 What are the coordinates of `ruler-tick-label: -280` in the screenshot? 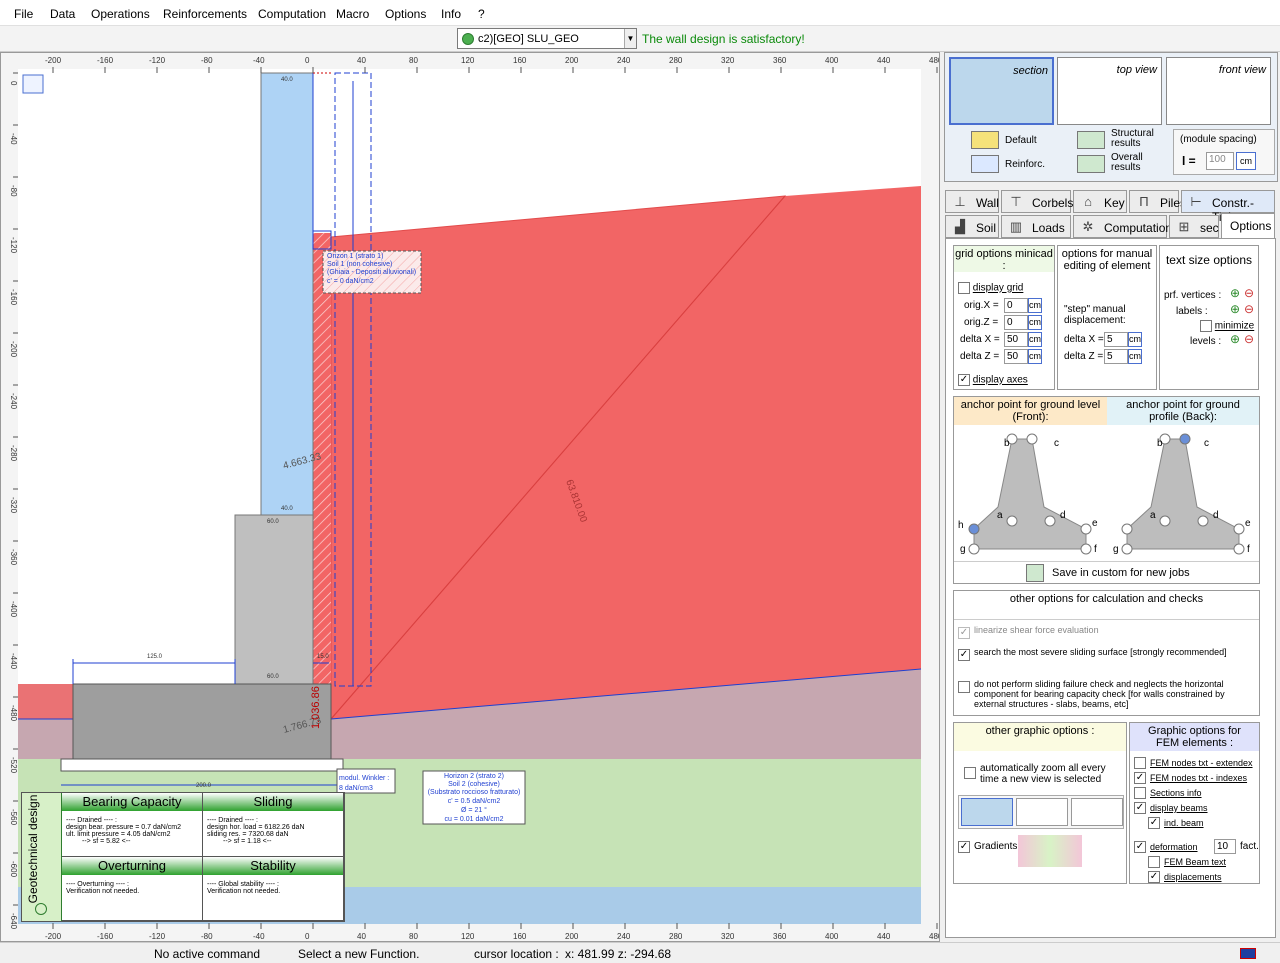 It's located at (13, 453).